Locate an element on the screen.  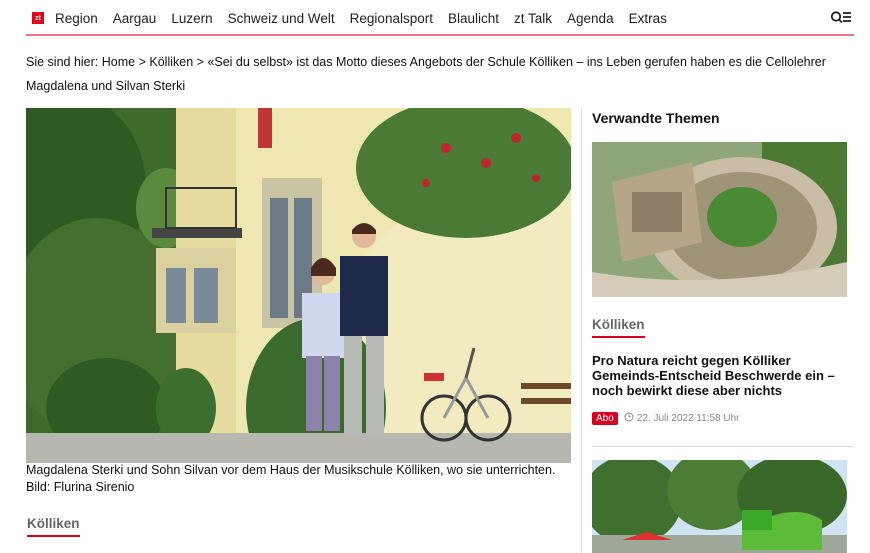
site-logo: zt is located at coordinates (38, 18).